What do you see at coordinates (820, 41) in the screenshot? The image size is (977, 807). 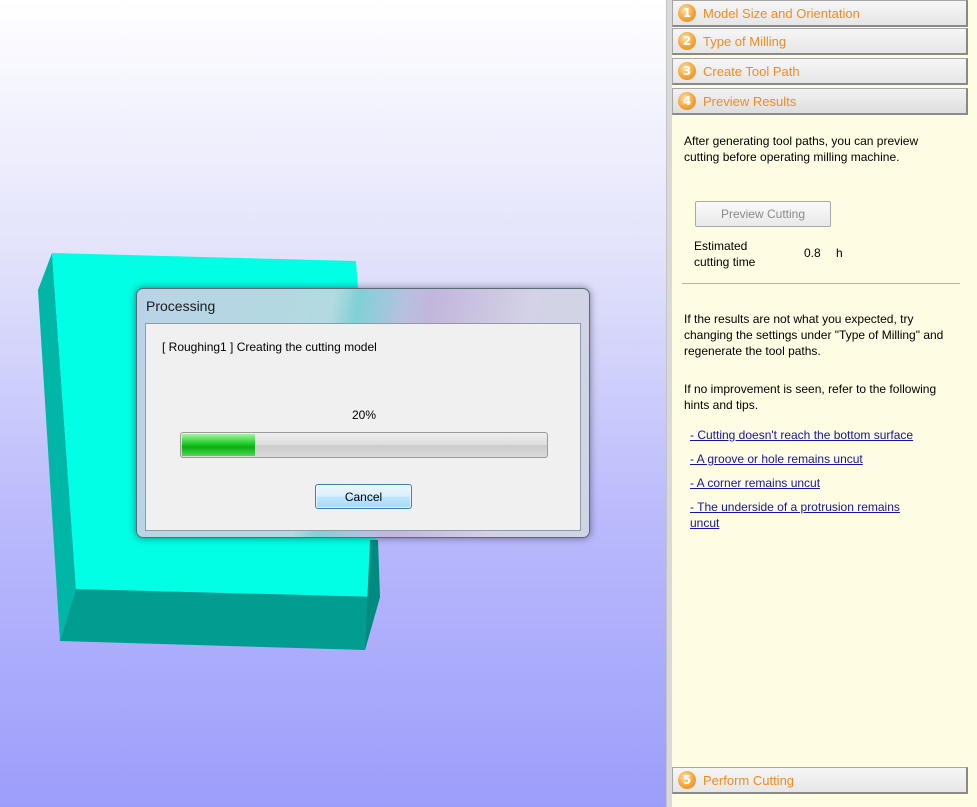 I see `step-type-of-milling: 2 Type of Milling` at bounding box center [820, 41].